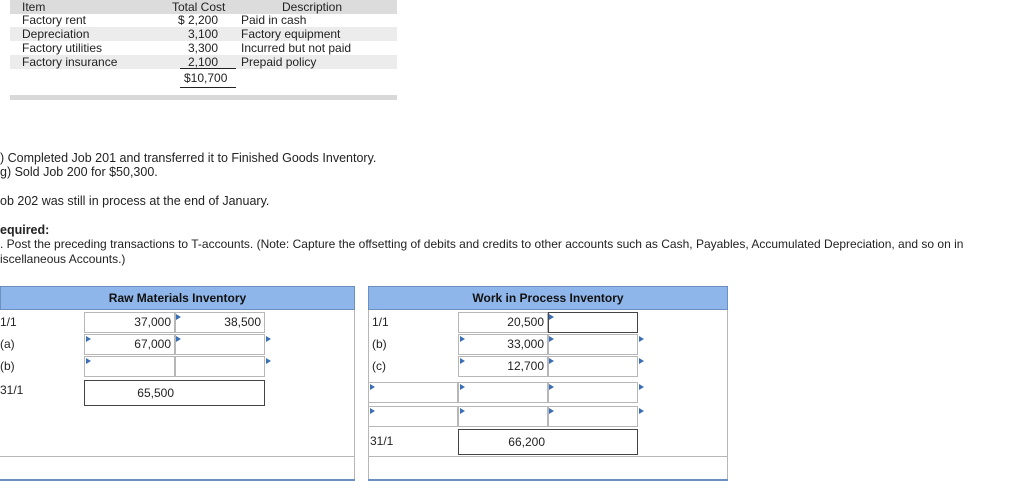 This screenshot has width=1024, height=481. Describe the element at coordinates (503, 344) in the screenshot. I see `debit-cell: 33,000` at that location.